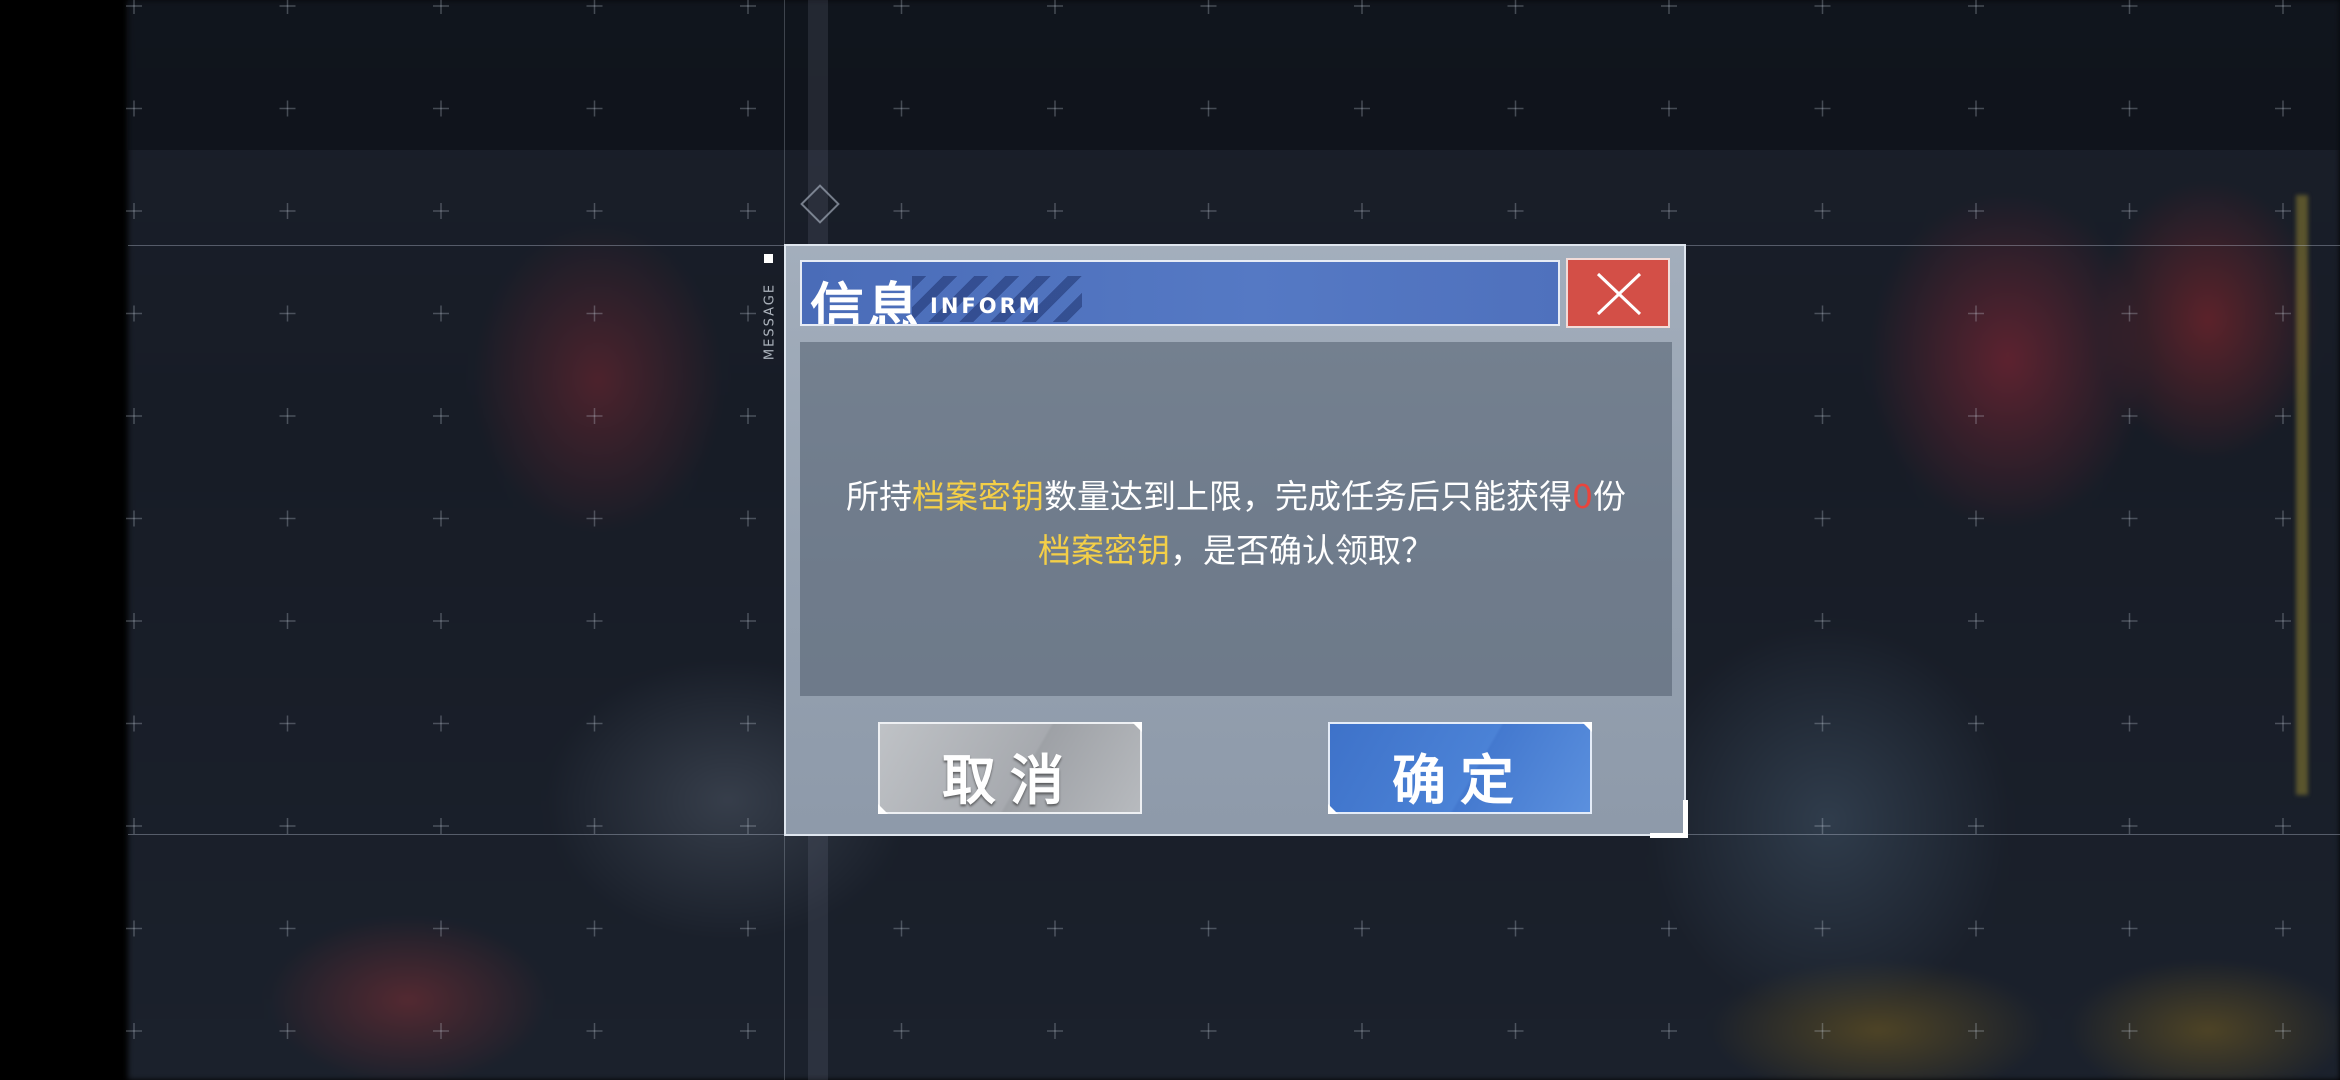 This screenshot has width=2340, height=1080. Describe the element at coordinates (770, 321) in the screenshot. I see `message-tag-text: MESSAGE` at that location.